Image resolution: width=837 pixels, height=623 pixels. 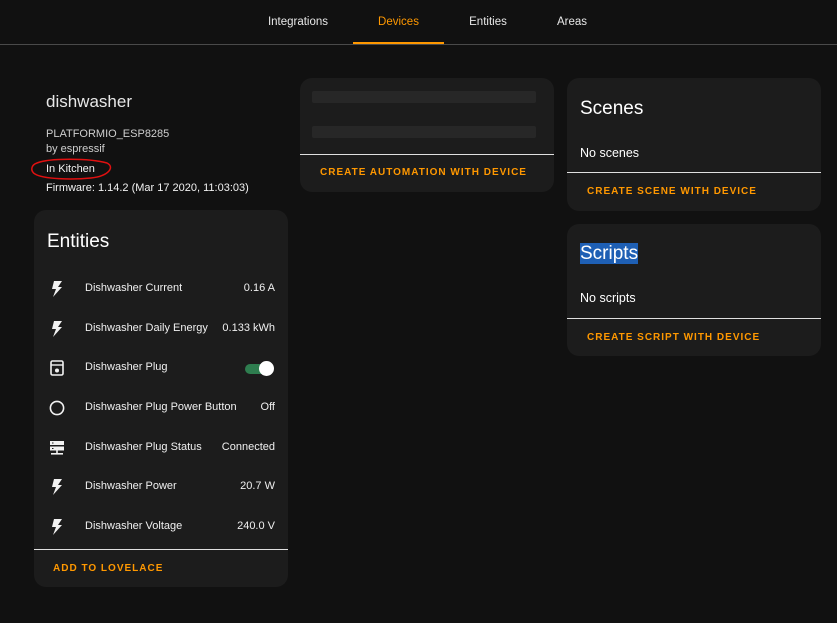 I want to click on automations-card: CREATE AUTOMATION WITH DEVICE, so click(x=427, y=135).